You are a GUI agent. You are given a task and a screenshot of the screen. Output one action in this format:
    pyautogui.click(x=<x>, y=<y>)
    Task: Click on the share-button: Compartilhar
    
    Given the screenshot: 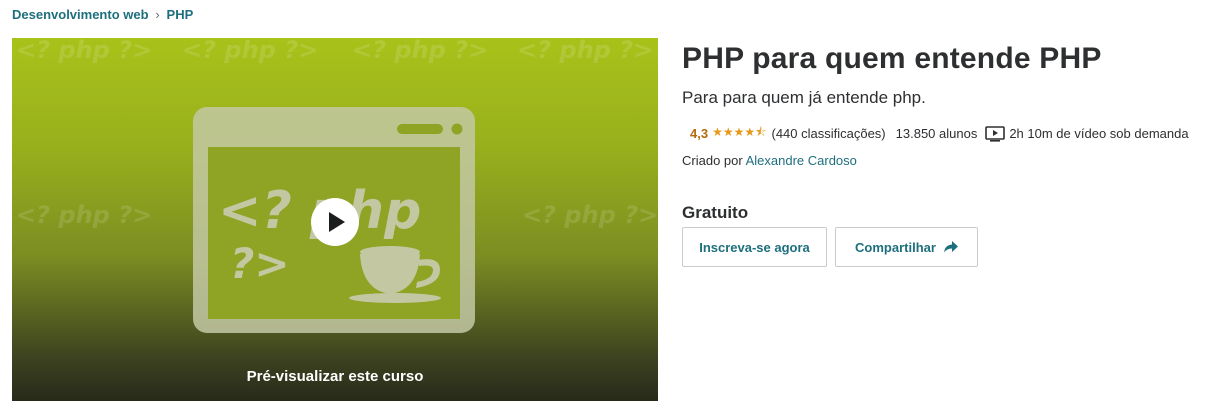 What is the action you would take?
    pyautogui.click(x=906, y=247)
    